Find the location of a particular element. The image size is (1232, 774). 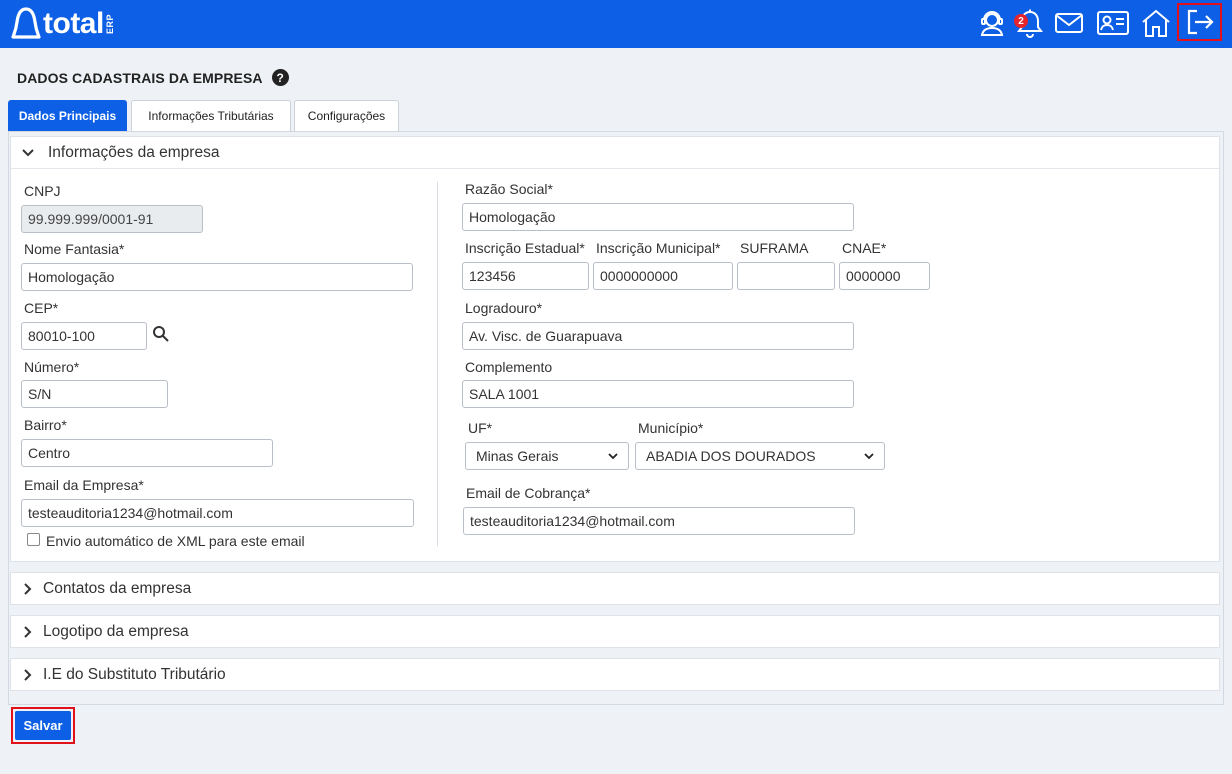

envio-xml-label: Envio automático de XML para este email is located at coordinates (175, 541).